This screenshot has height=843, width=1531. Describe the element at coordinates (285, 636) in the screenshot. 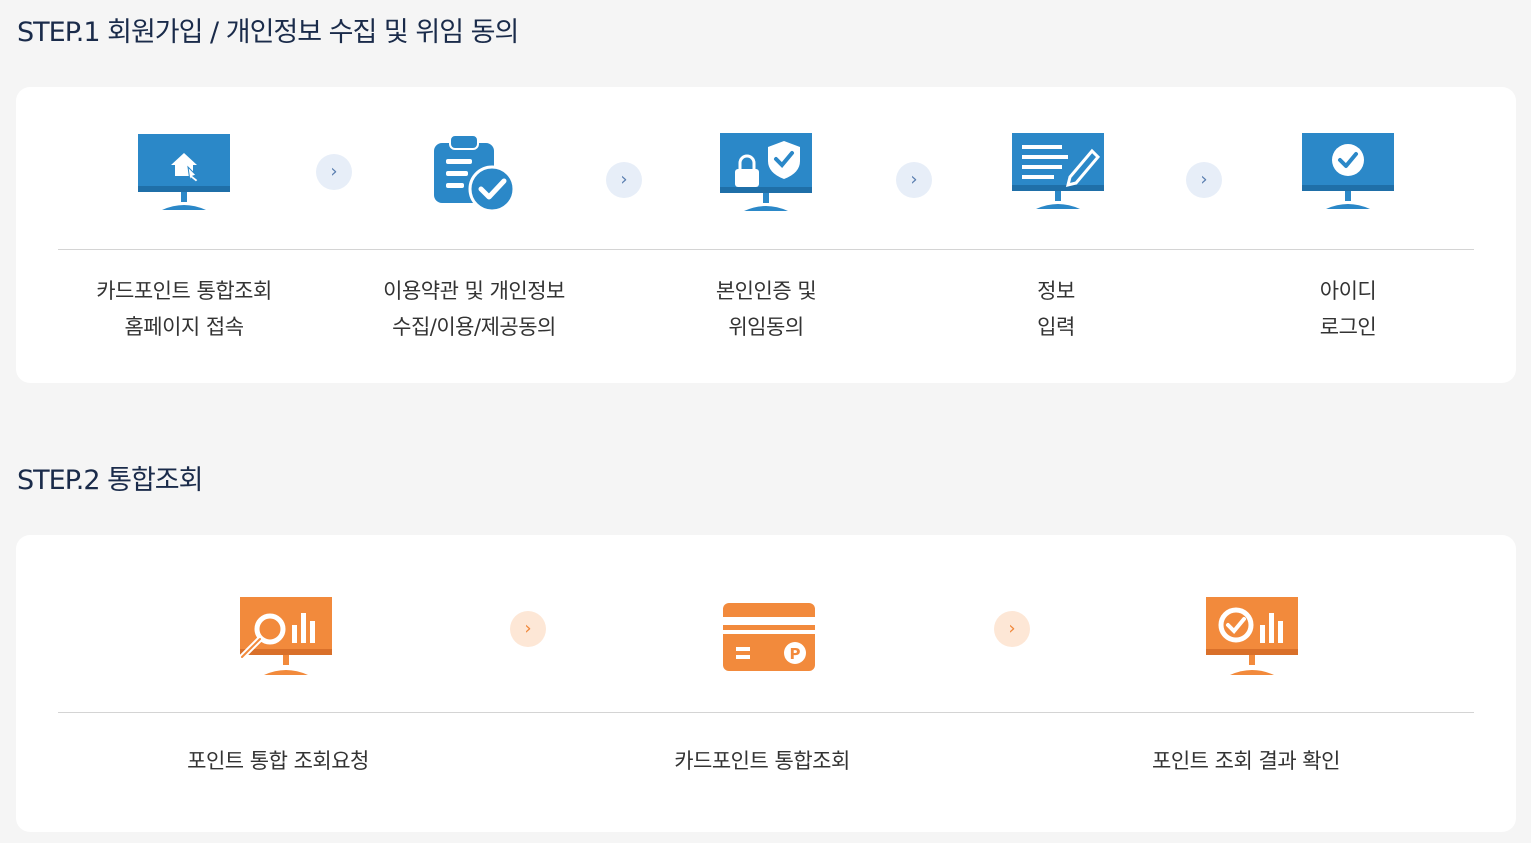

I see `monitor-search-chart-icon` at that location.